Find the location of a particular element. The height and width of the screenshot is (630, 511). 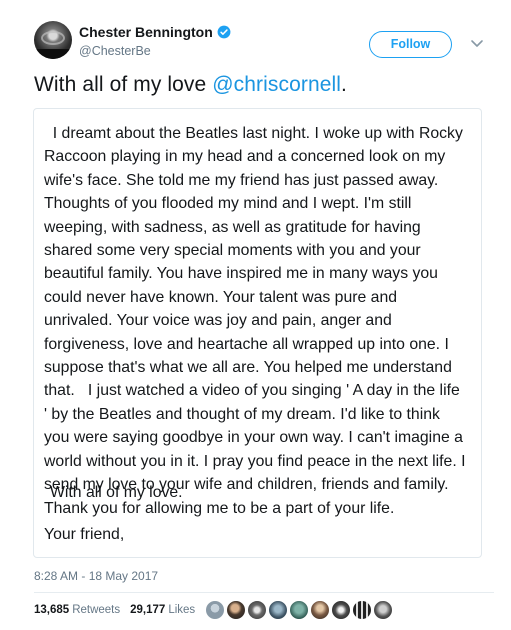

chevron-down-icon is located at coordinates (477, 43).